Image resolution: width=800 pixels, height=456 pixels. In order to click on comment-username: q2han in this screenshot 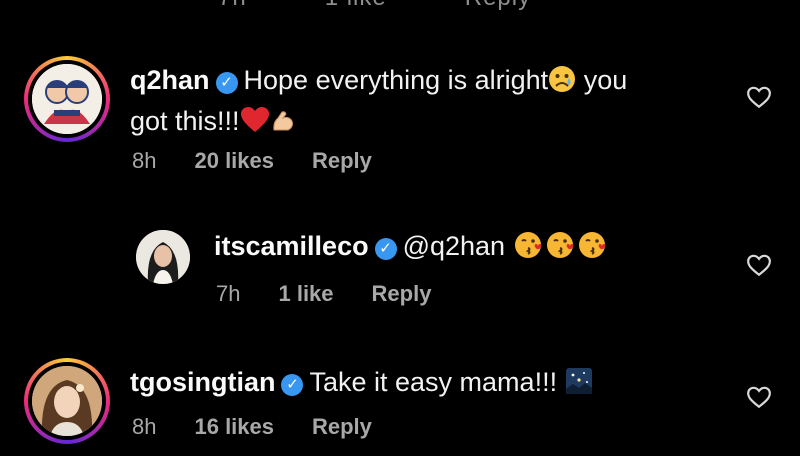, I will do `click(170, 80)`.